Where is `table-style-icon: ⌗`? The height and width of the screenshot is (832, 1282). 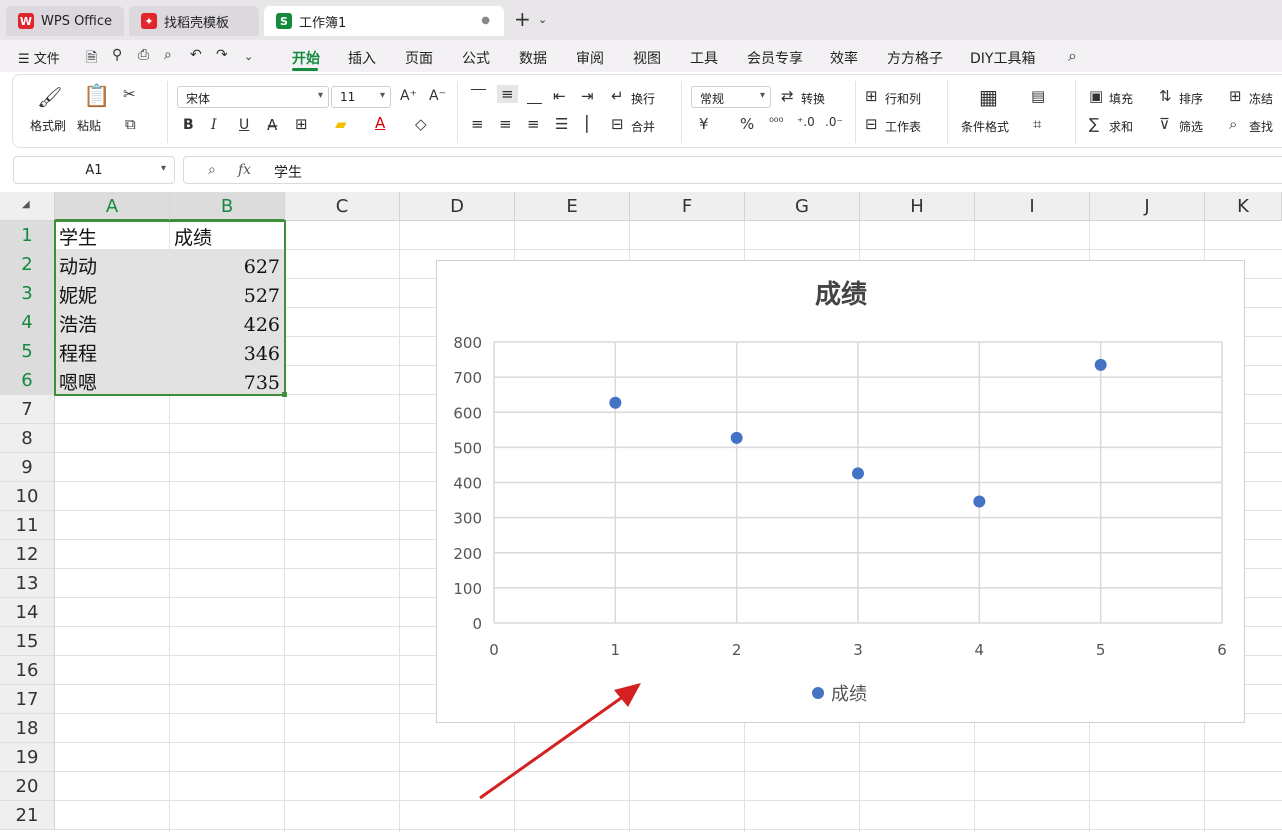 table-style-icon: ⌗ is located at coordinates (1037, 124).